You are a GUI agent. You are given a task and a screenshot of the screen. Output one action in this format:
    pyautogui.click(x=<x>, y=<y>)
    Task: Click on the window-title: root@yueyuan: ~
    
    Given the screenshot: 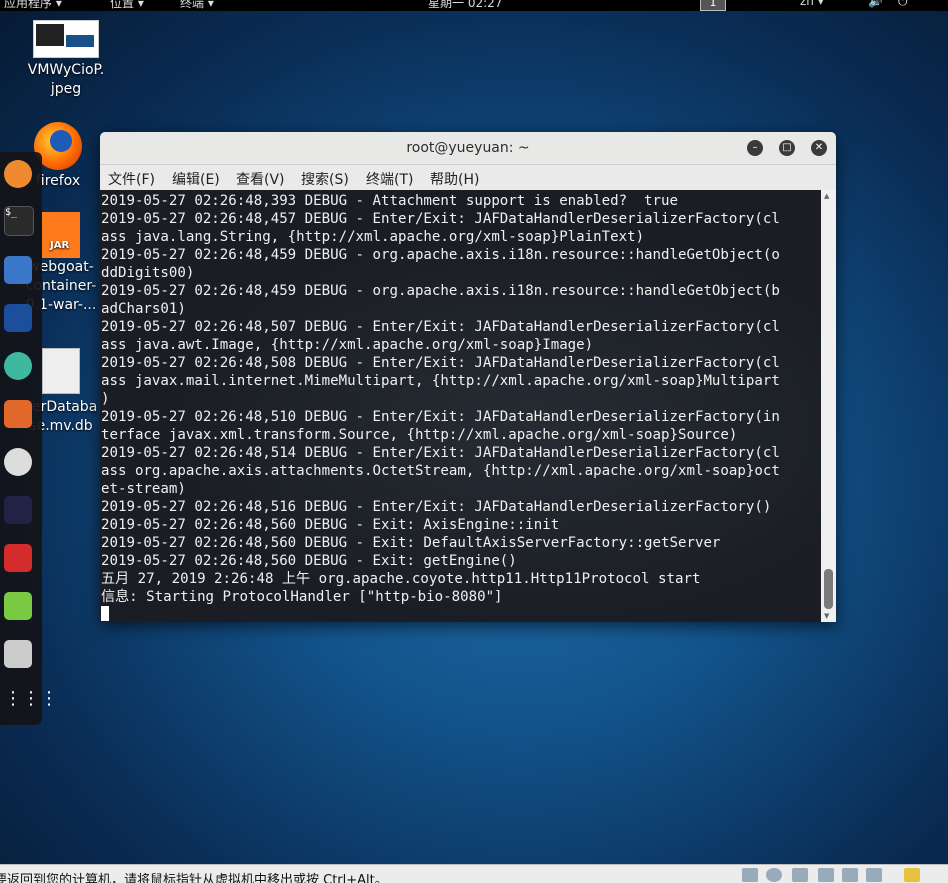 What is the action you would take?
    pyautogui.click(x=468, y=148)
    